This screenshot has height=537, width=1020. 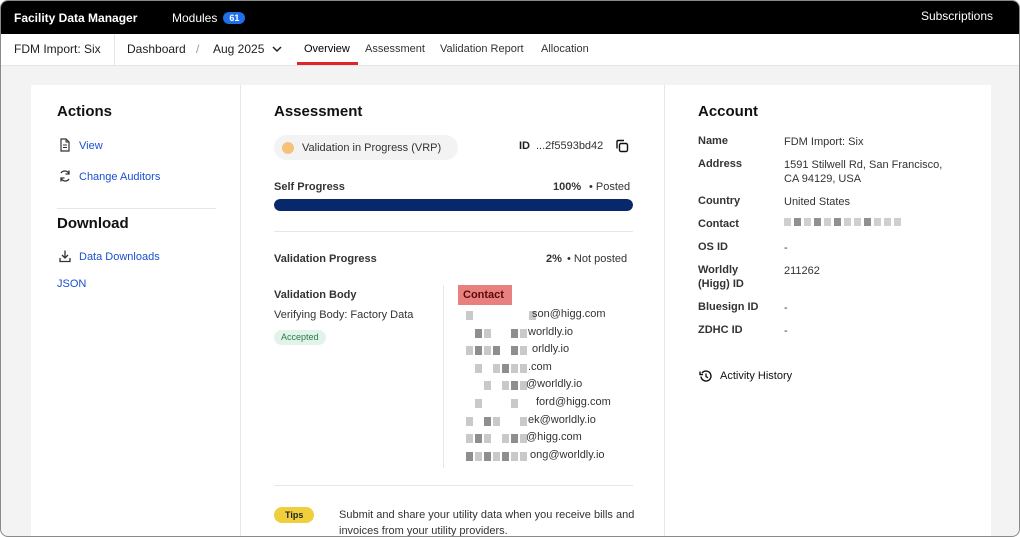 I want to click on country-label: Country, so click(x=719, y=201).